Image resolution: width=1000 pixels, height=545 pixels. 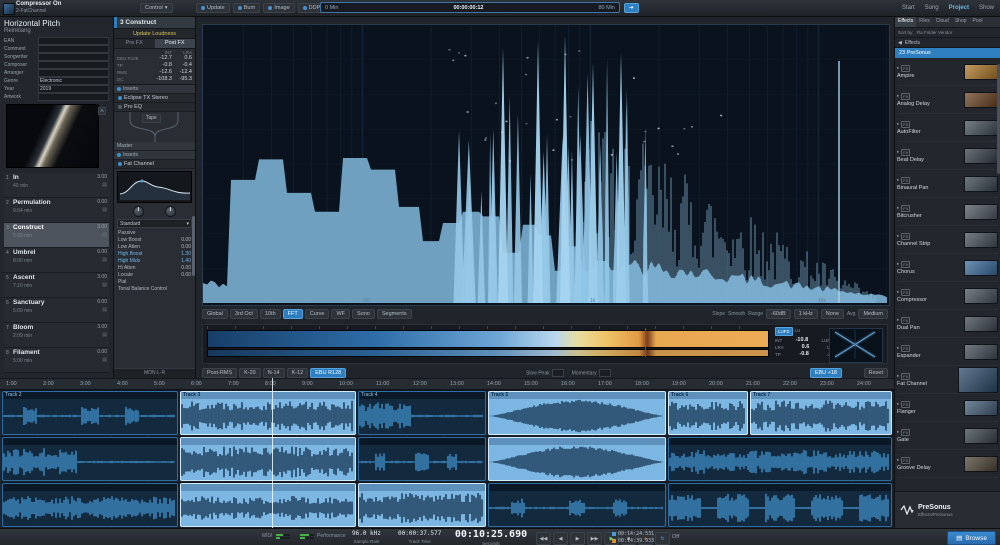 What do you see at coordinates (906, 21) in the screenshot?
I see `browser-tab-effects: Effects` at bounding box center [906, 21].